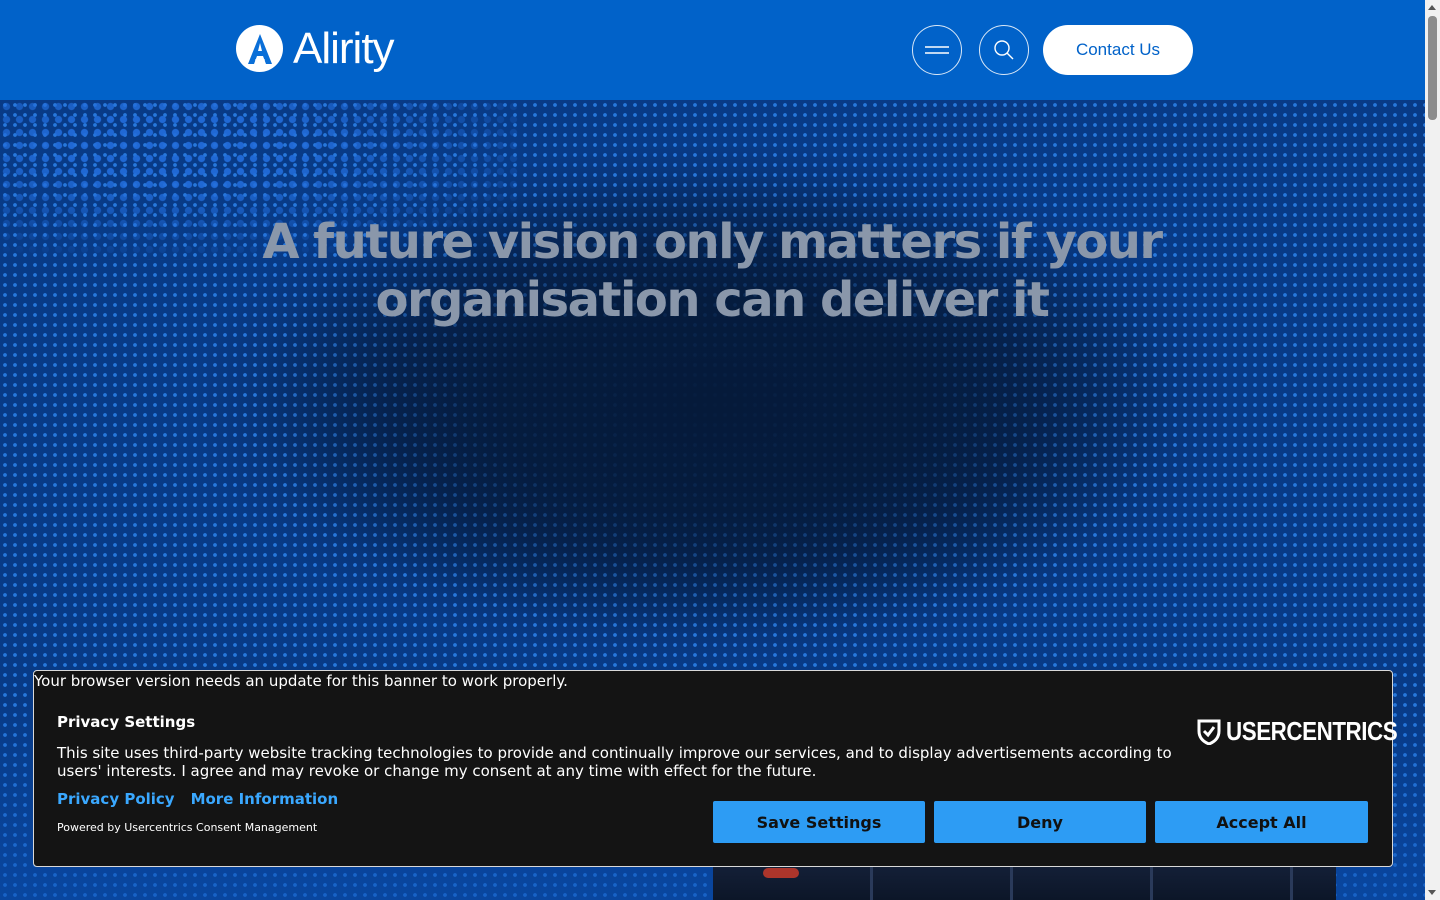 This screenshot has height=900, width=1440. Describe the element at coordinates (1118, 50) in the screenshot. I see `contact-us-button: Contact Us` at that location.